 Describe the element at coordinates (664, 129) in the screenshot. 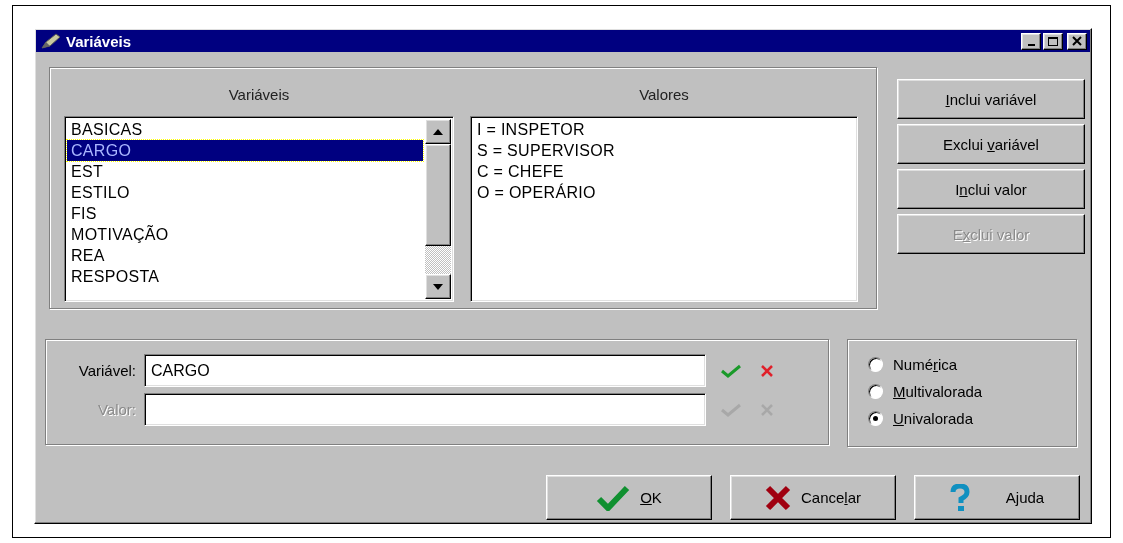

I see `list-item: I = INSPETOR` at that location.